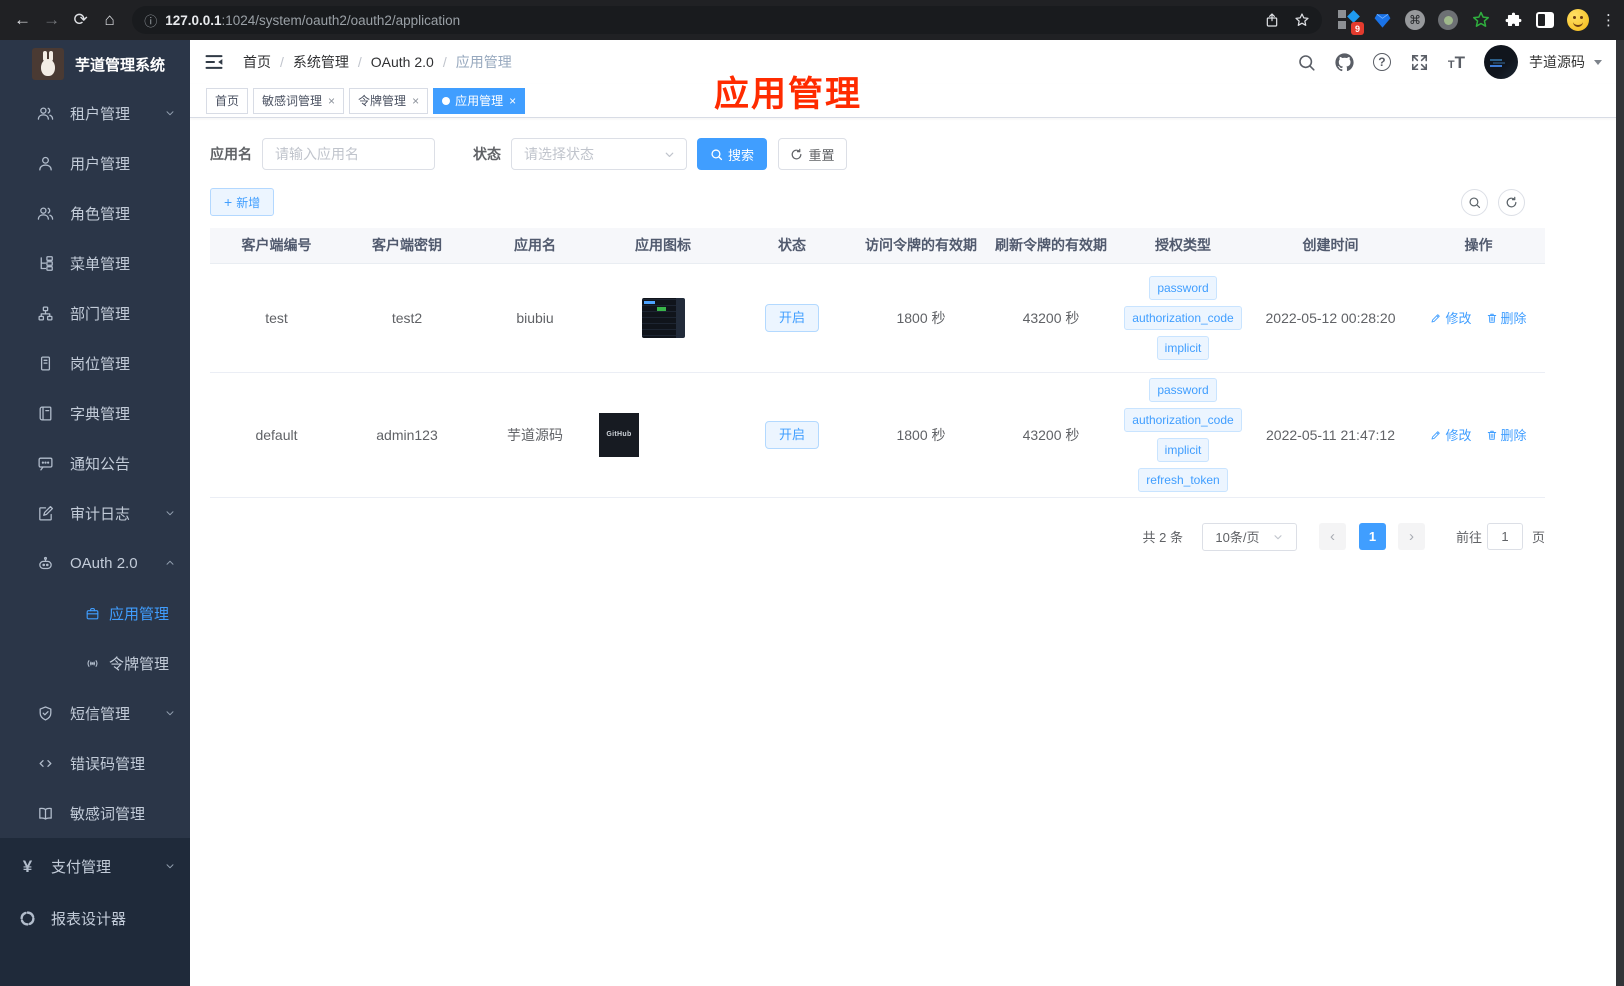  What do you see at coordinates (257, 62) in the screenshot?
I see `breadcrumb-item: 首页` at bounding box center [257, 62].